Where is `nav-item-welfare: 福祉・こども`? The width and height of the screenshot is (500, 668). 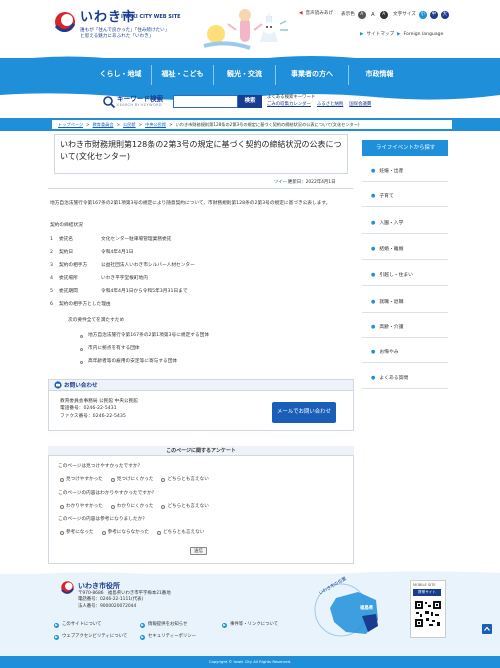
nav-item-welfare: 福祉・こども is located at coordinates (182, 74).